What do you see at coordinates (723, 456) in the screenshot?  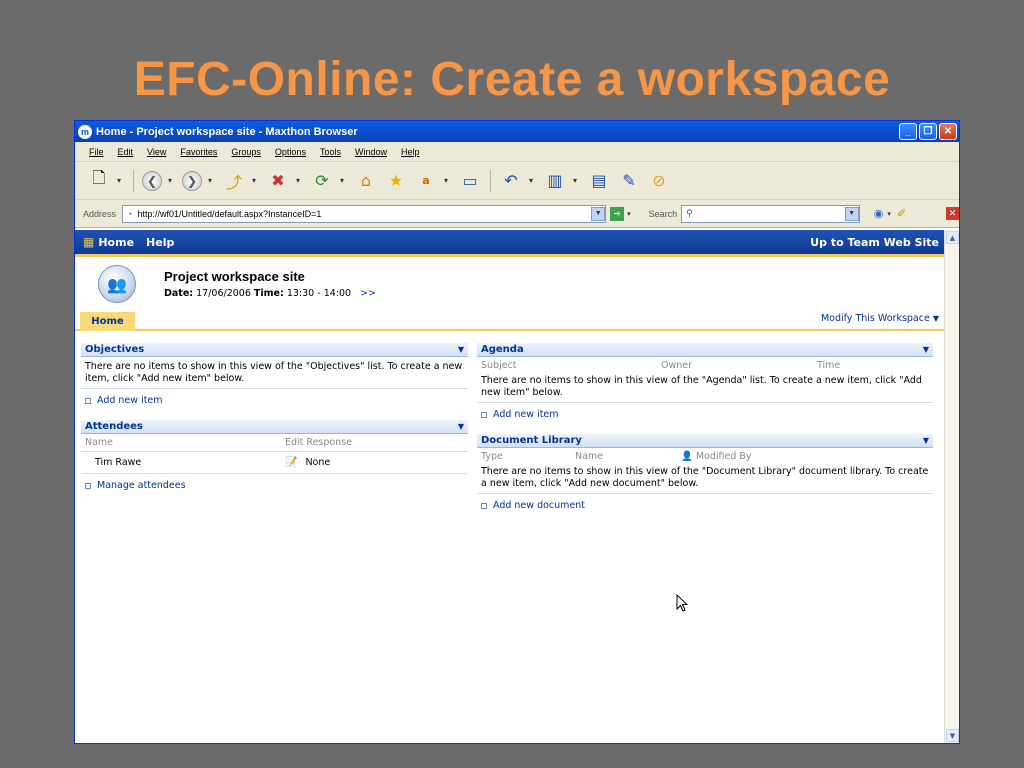 I see `column-header-modified-by: Modified By` at bounding box center [723, 456].